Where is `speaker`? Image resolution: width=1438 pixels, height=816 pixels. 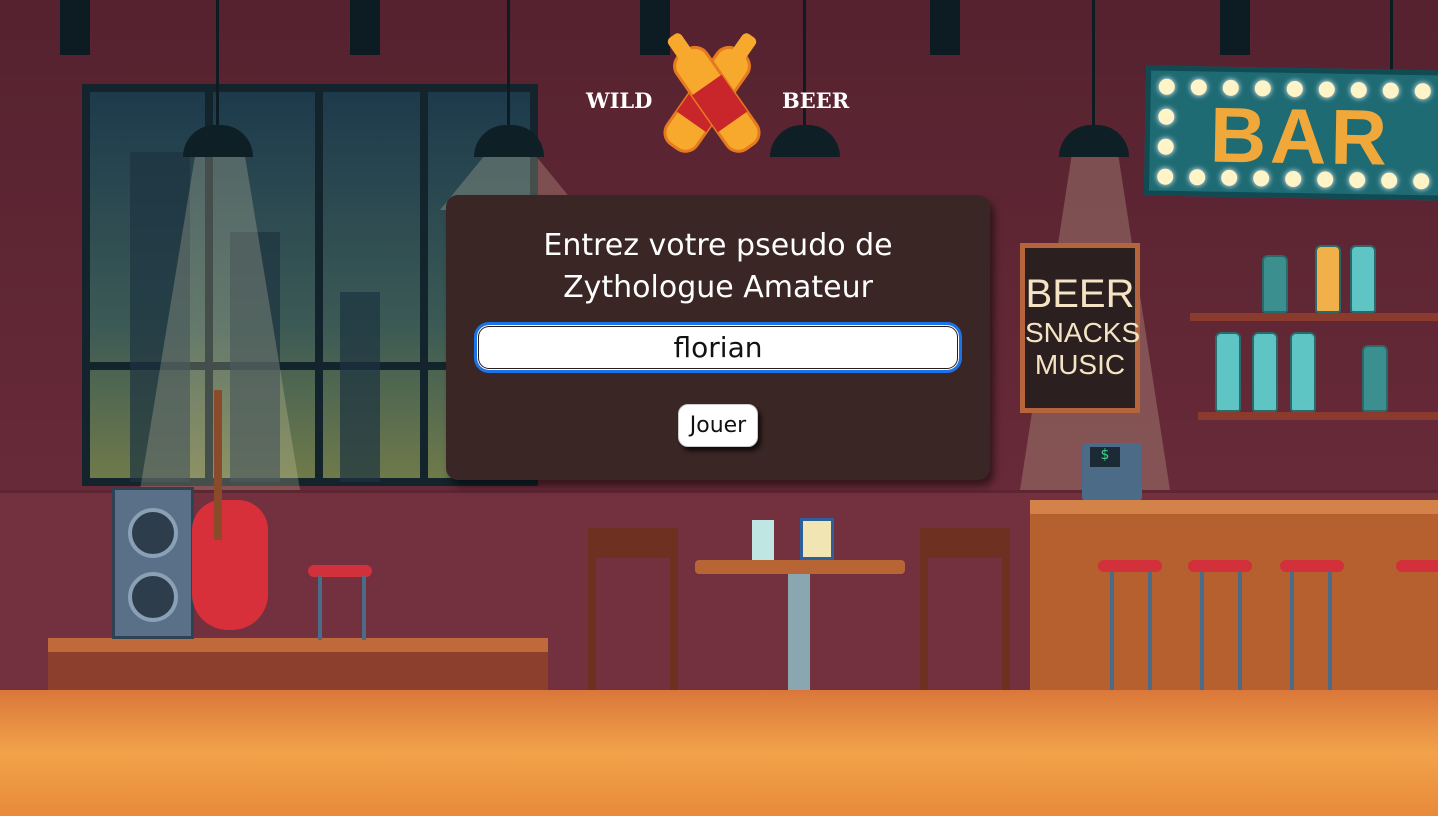
speaker is located at coordinates (153, 563).